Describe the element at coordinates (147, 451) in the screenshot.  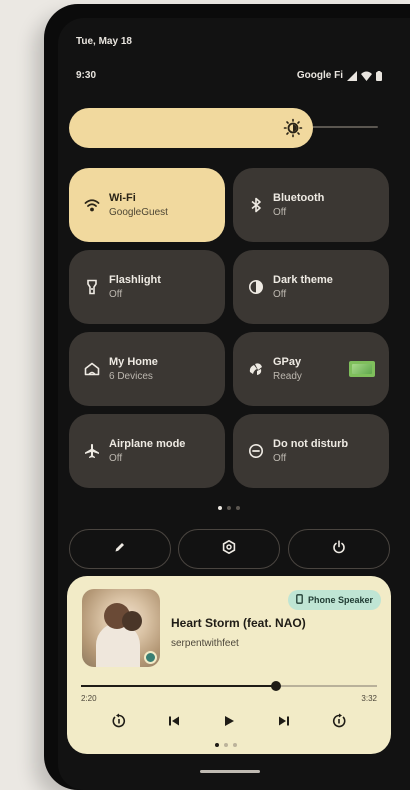
I see `tile-airplane-mode: Airplane mode Off` at that location.